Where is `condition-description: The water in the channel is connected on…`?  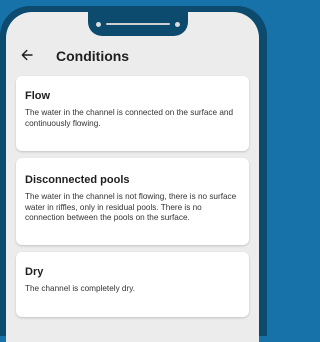
condition-description: The water in the channel is connected on… is located at coordinates (129, 118).